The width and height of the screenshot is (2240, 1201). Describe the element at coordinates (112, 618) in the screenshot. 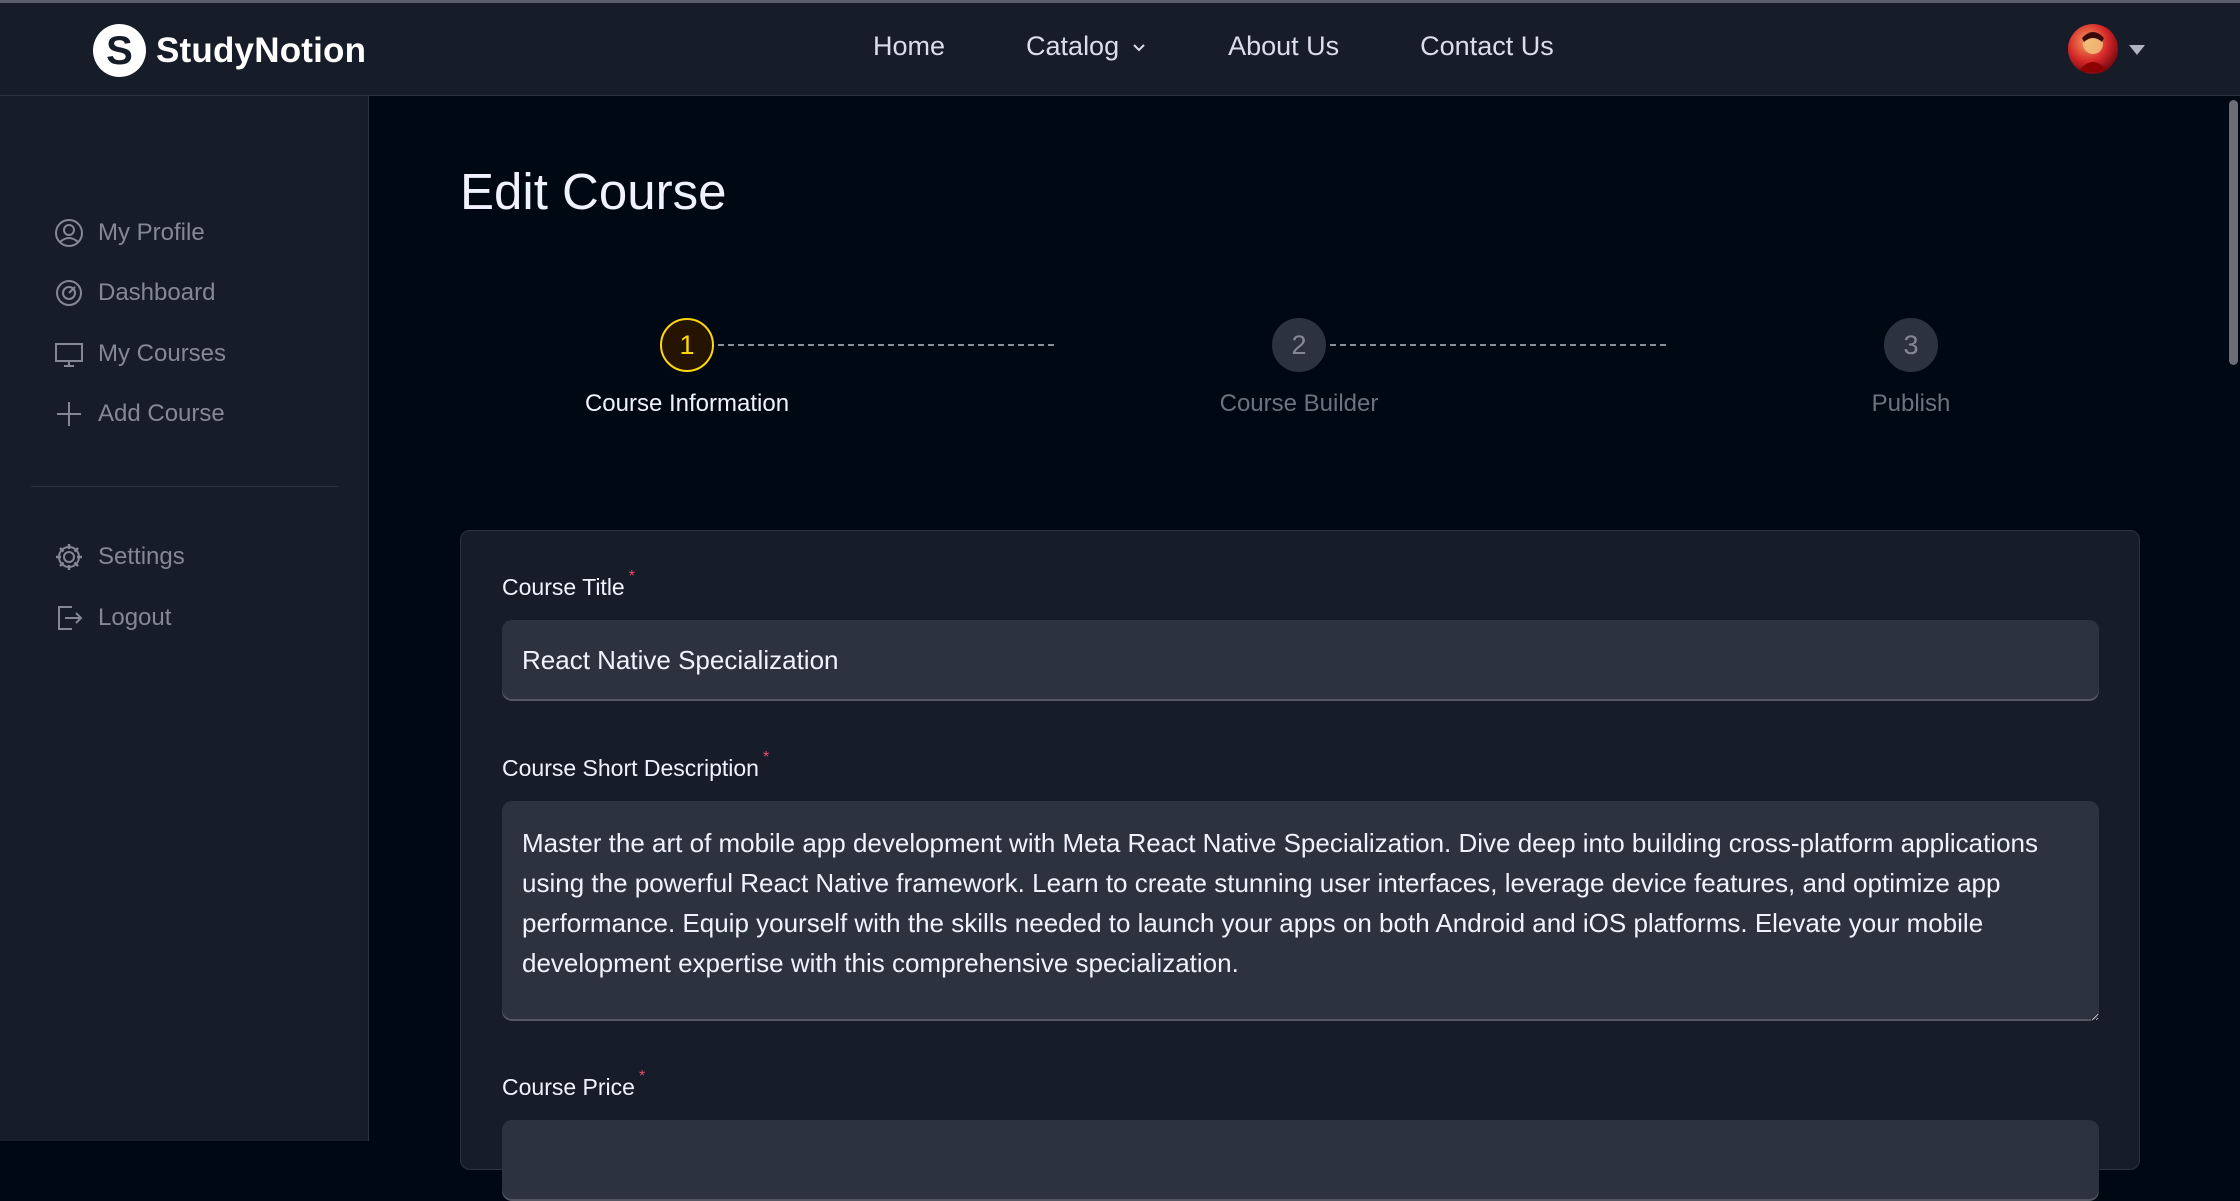

I see `sidebar-item-logout: Logout` at that location.